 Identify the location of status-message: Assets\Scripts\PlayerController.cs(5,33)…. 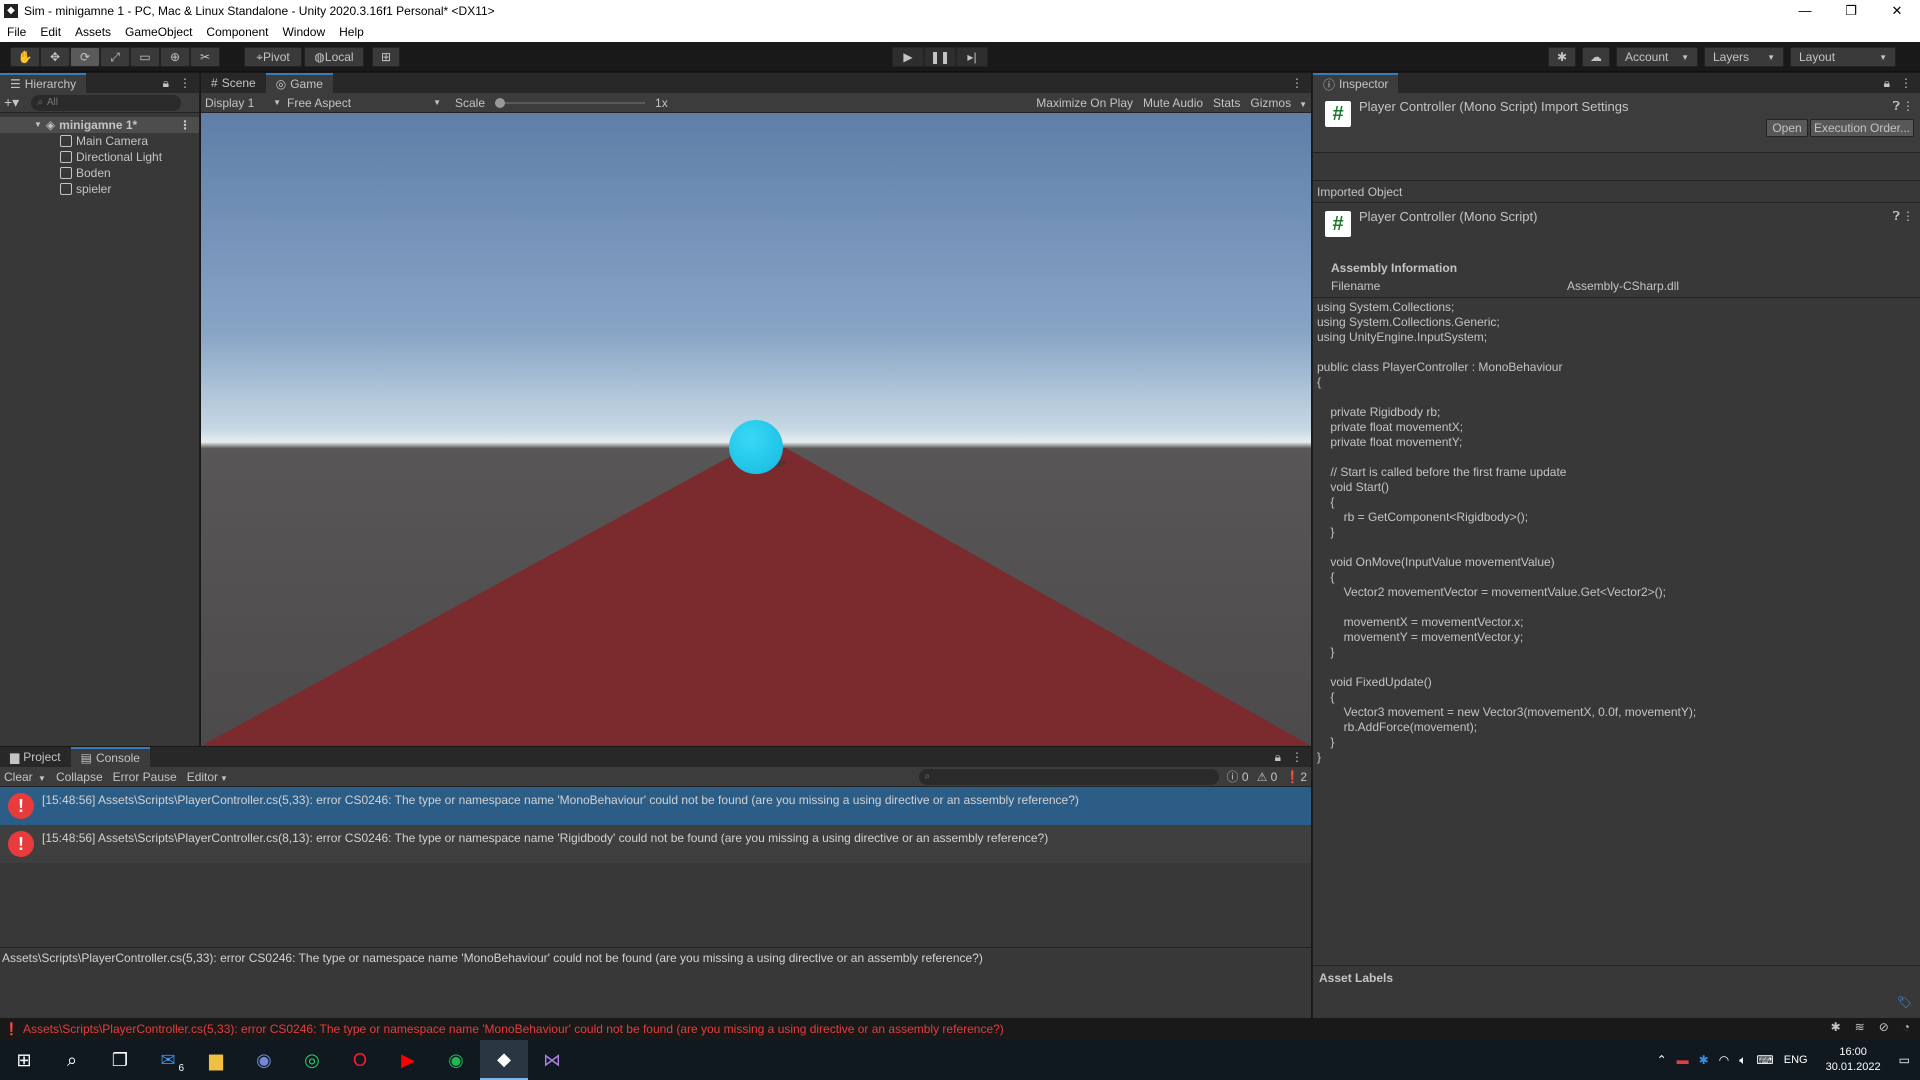
(513, 1029).